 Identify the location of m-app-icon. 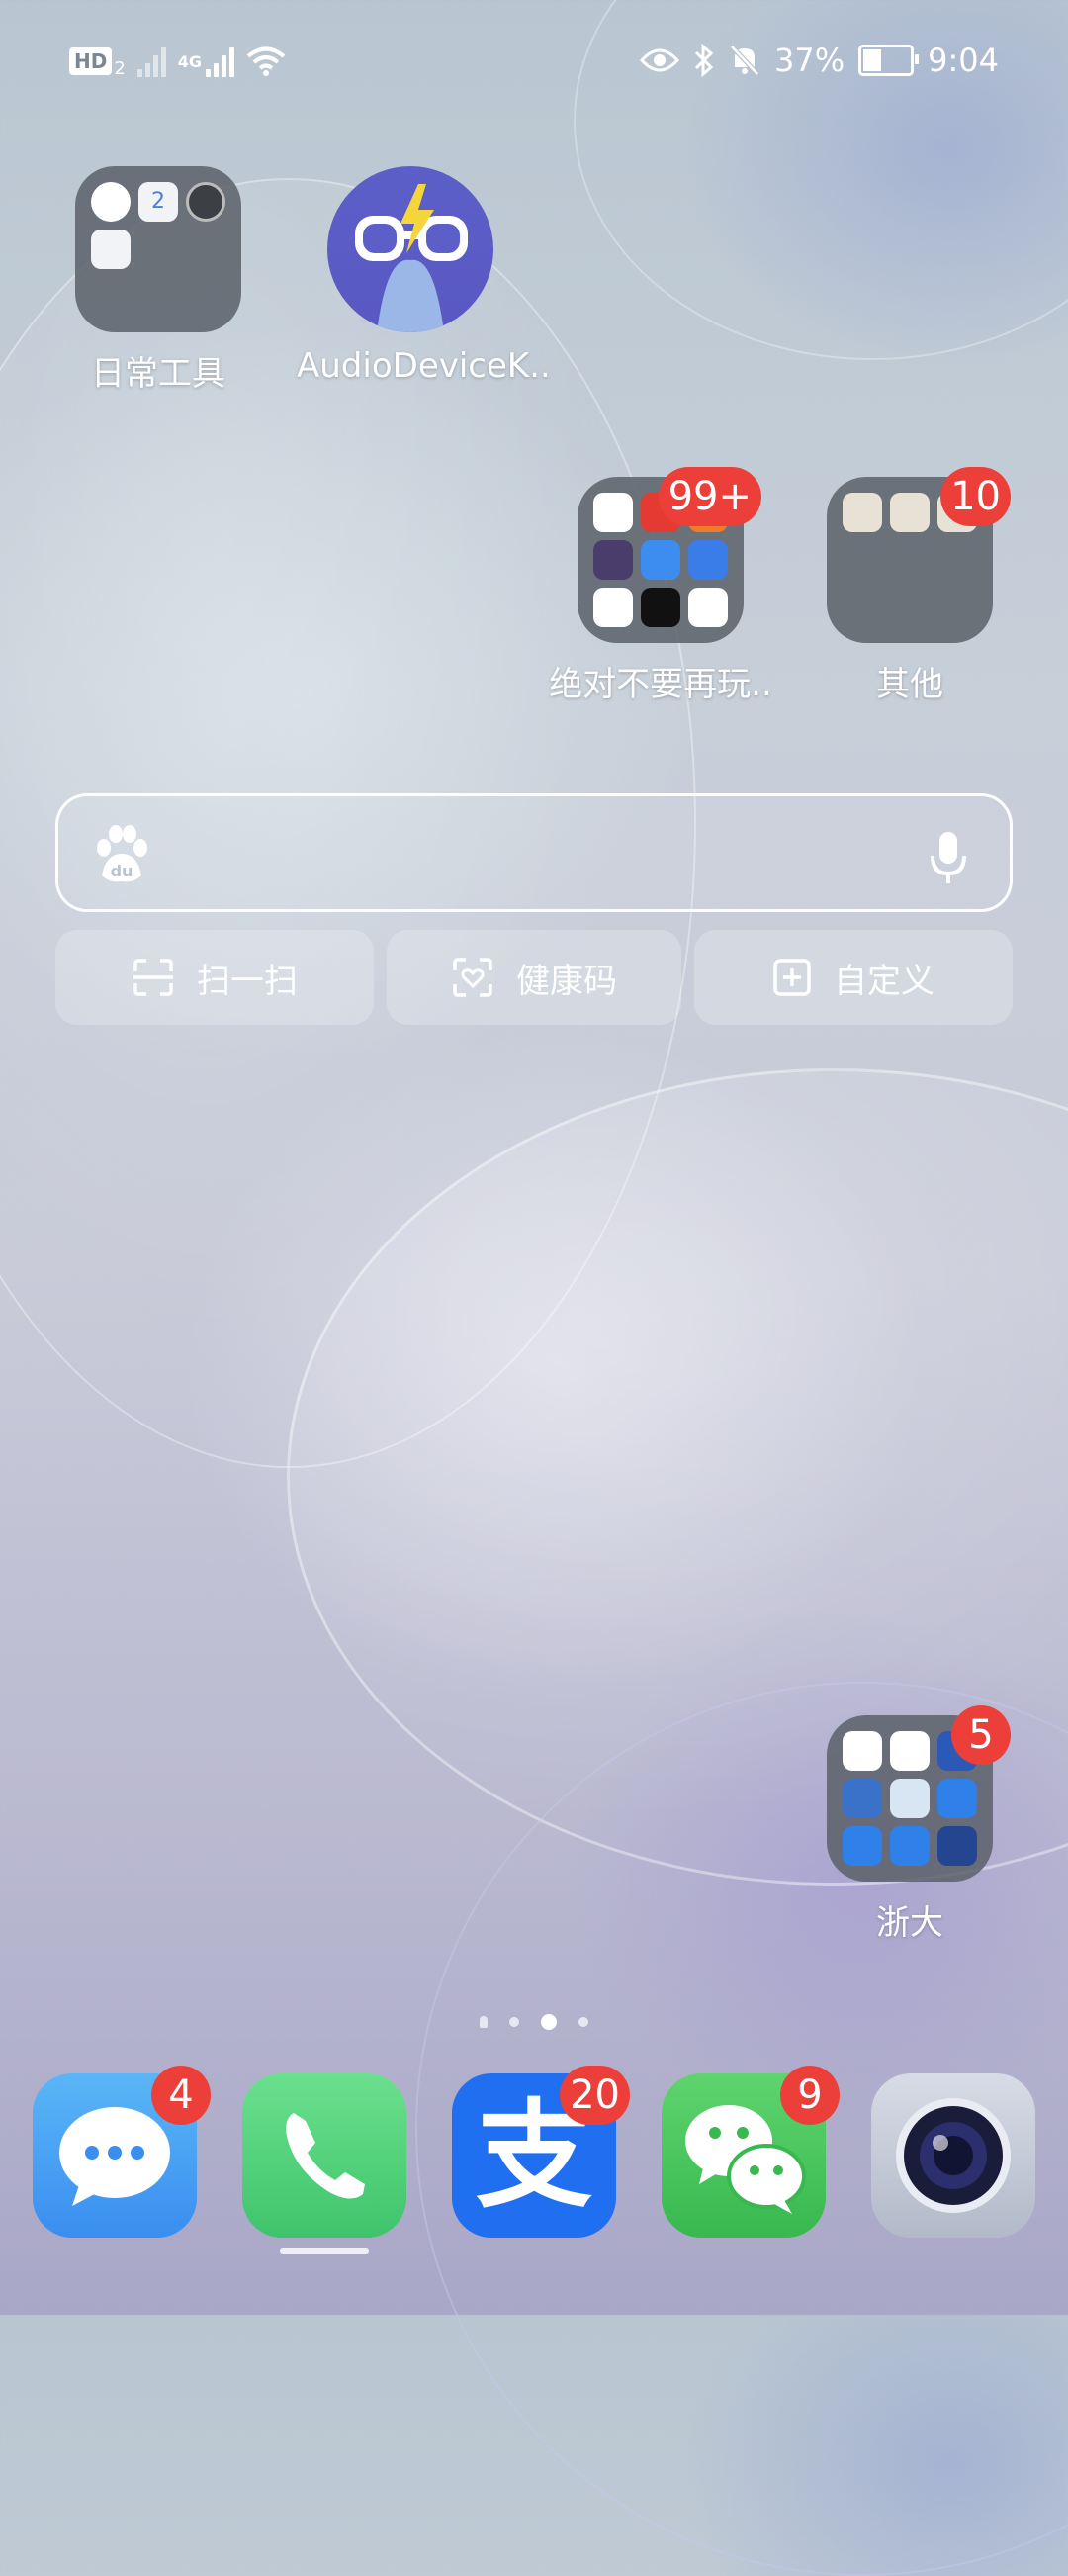
(910, 1798).